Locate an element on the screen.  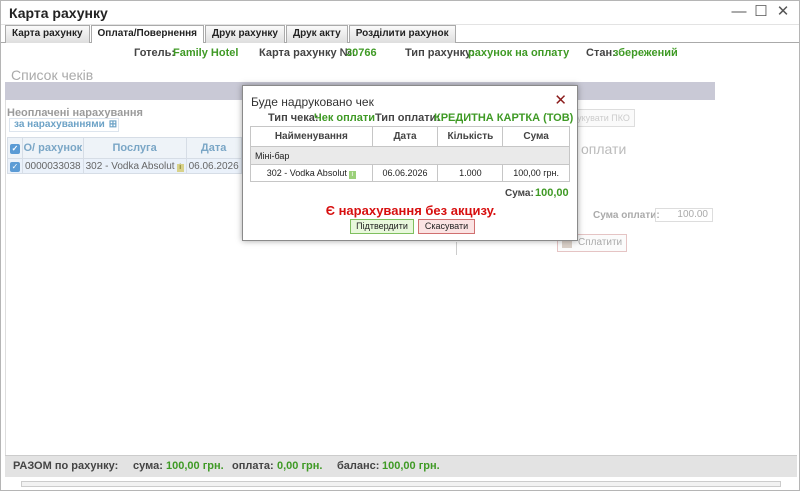
check-type-label: Тип чека: is located at coordinates (293, 118).